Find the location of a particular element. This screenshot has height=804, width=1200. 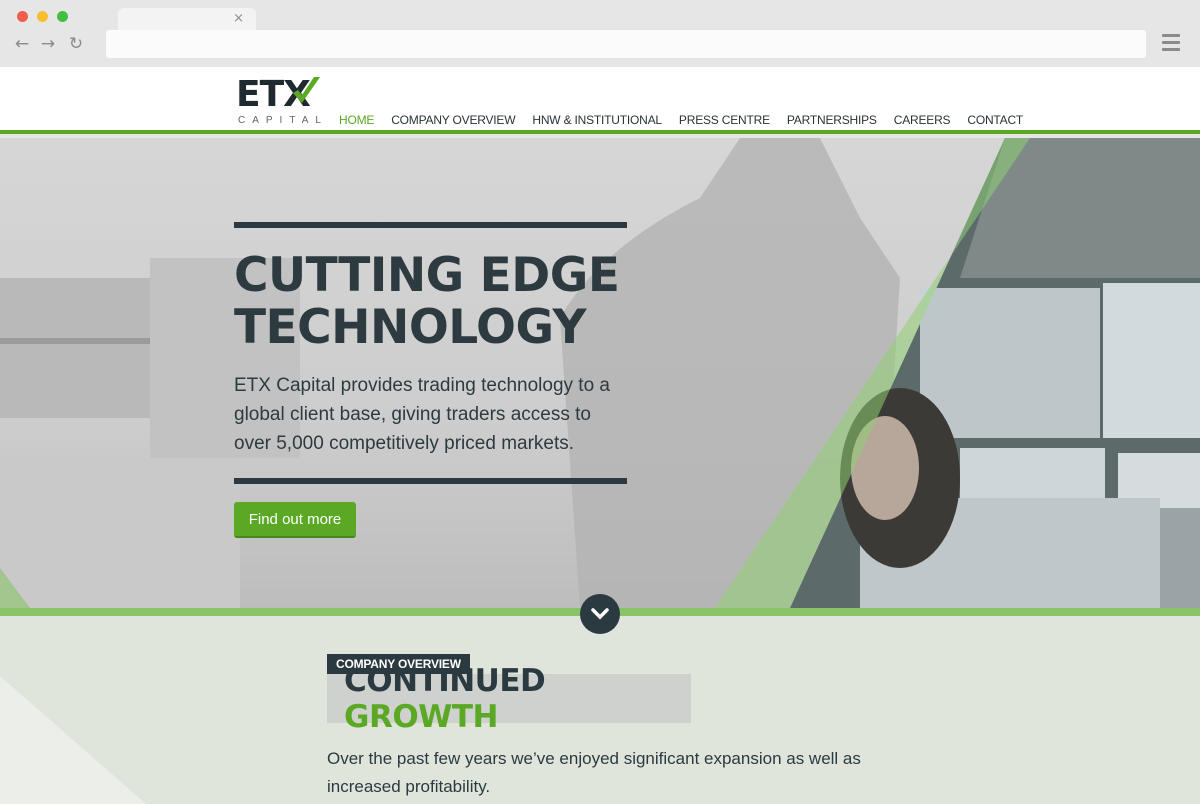

section-headline: CONTINUED GROWTH is located at coordinates (517, 699).